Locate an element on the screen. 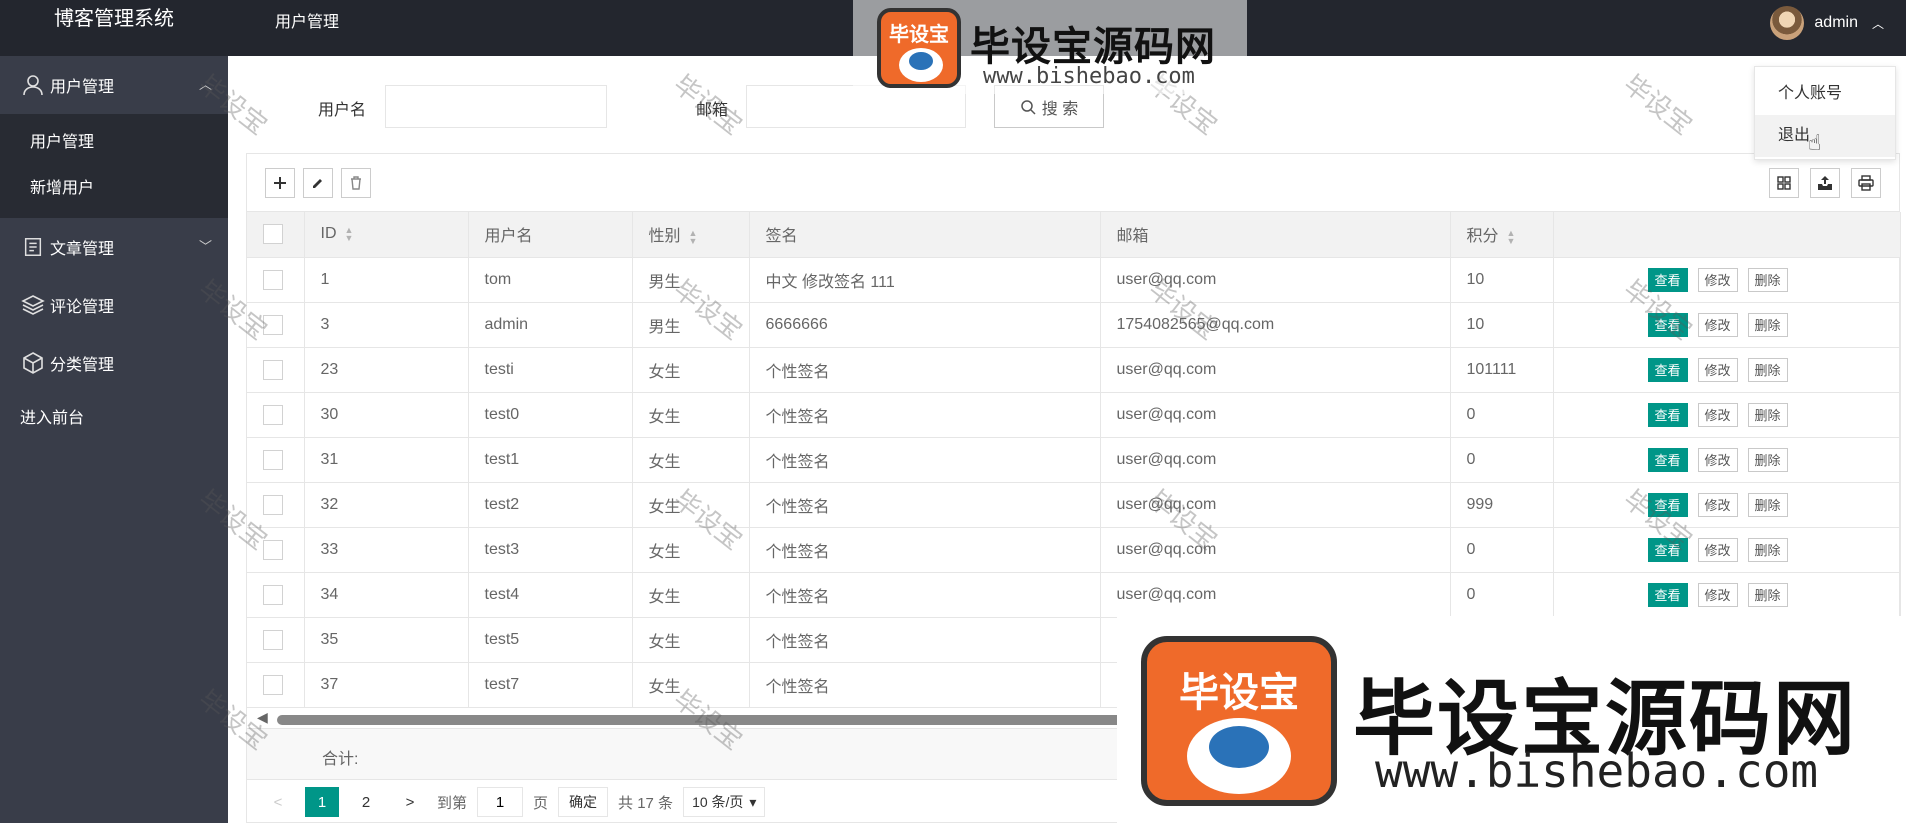 This screenshot has width=1906, height=823. avatar is located at coordinates (1787, 23).